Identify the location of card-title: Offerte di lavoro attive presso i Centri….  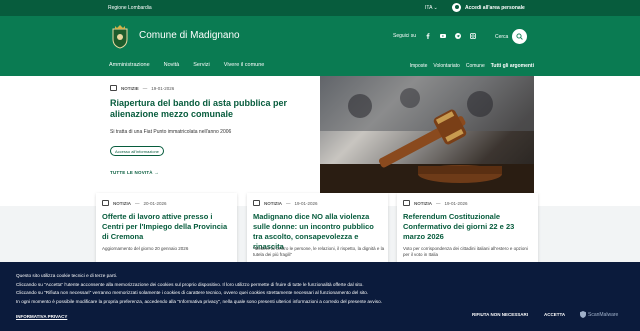
(168, 227).